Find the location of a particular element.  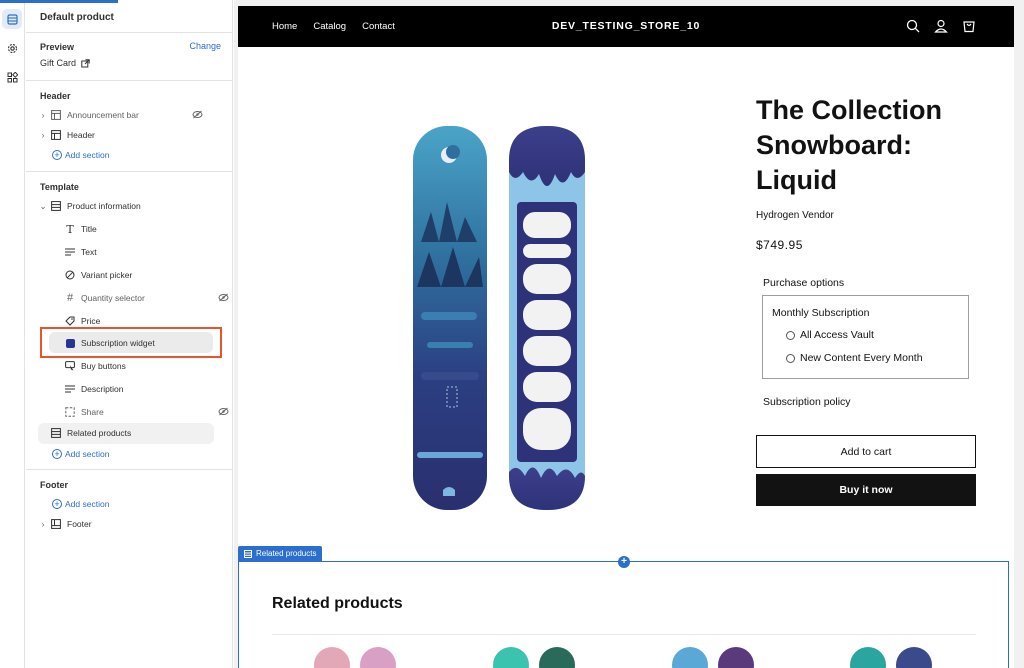

block-label: Description is located at coordinates (102, 389).